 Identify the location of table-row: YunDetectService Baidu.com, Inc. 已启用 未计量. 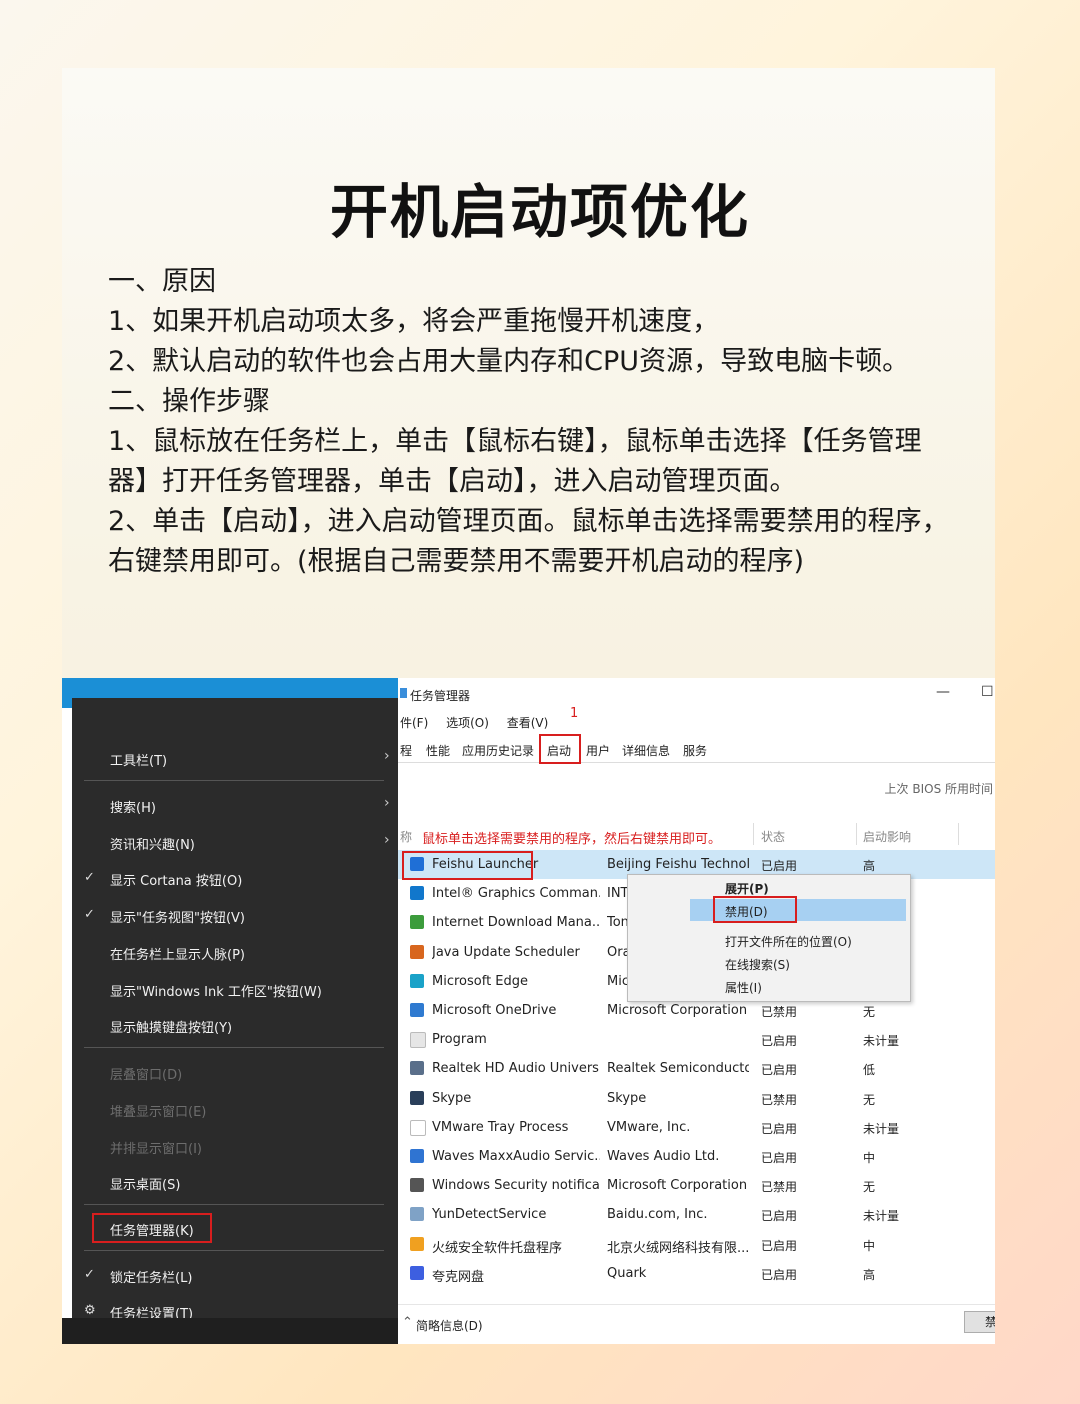
(696, 1214).